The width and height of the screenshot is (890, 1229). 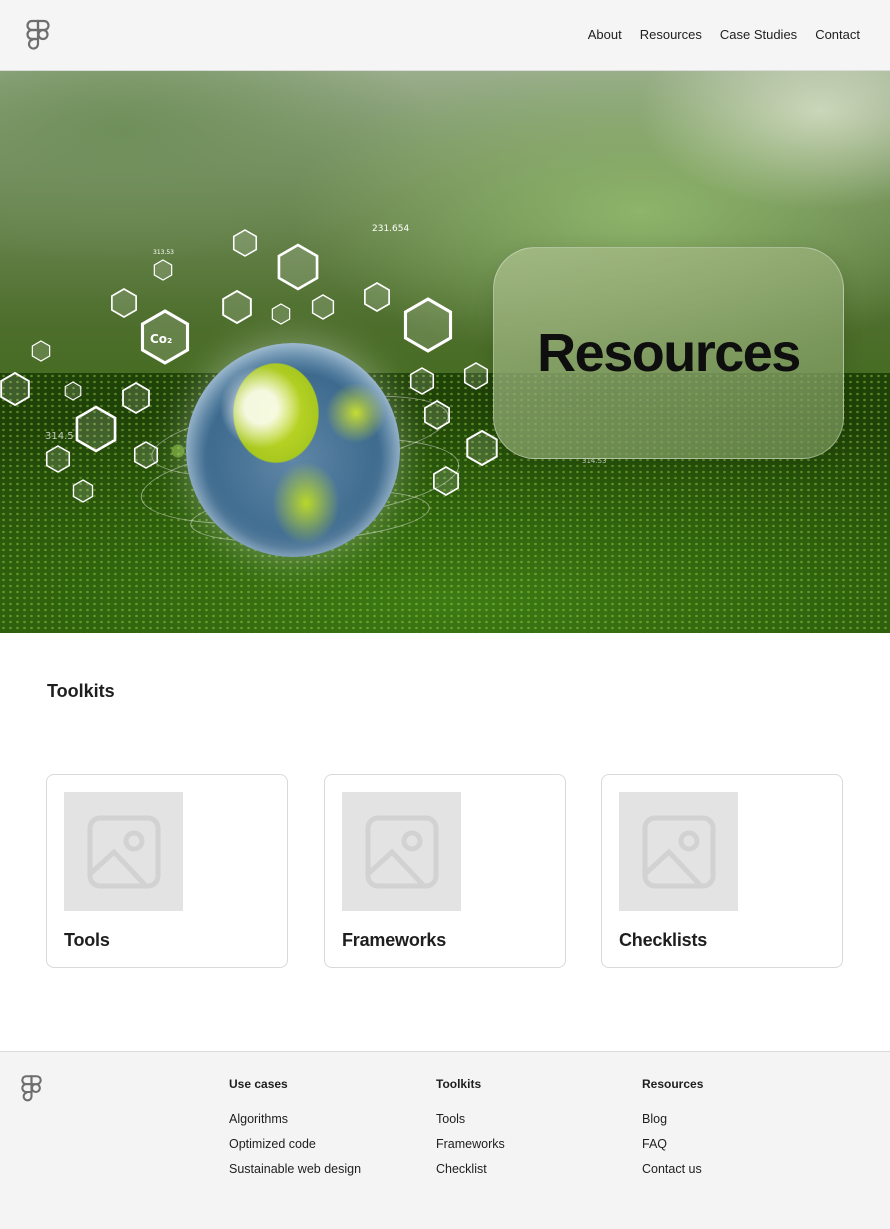 What do you see at coordinates (59, 436) in the screenshot?
I see `overlay-number: 314.5` at bounding box center [59, 436].